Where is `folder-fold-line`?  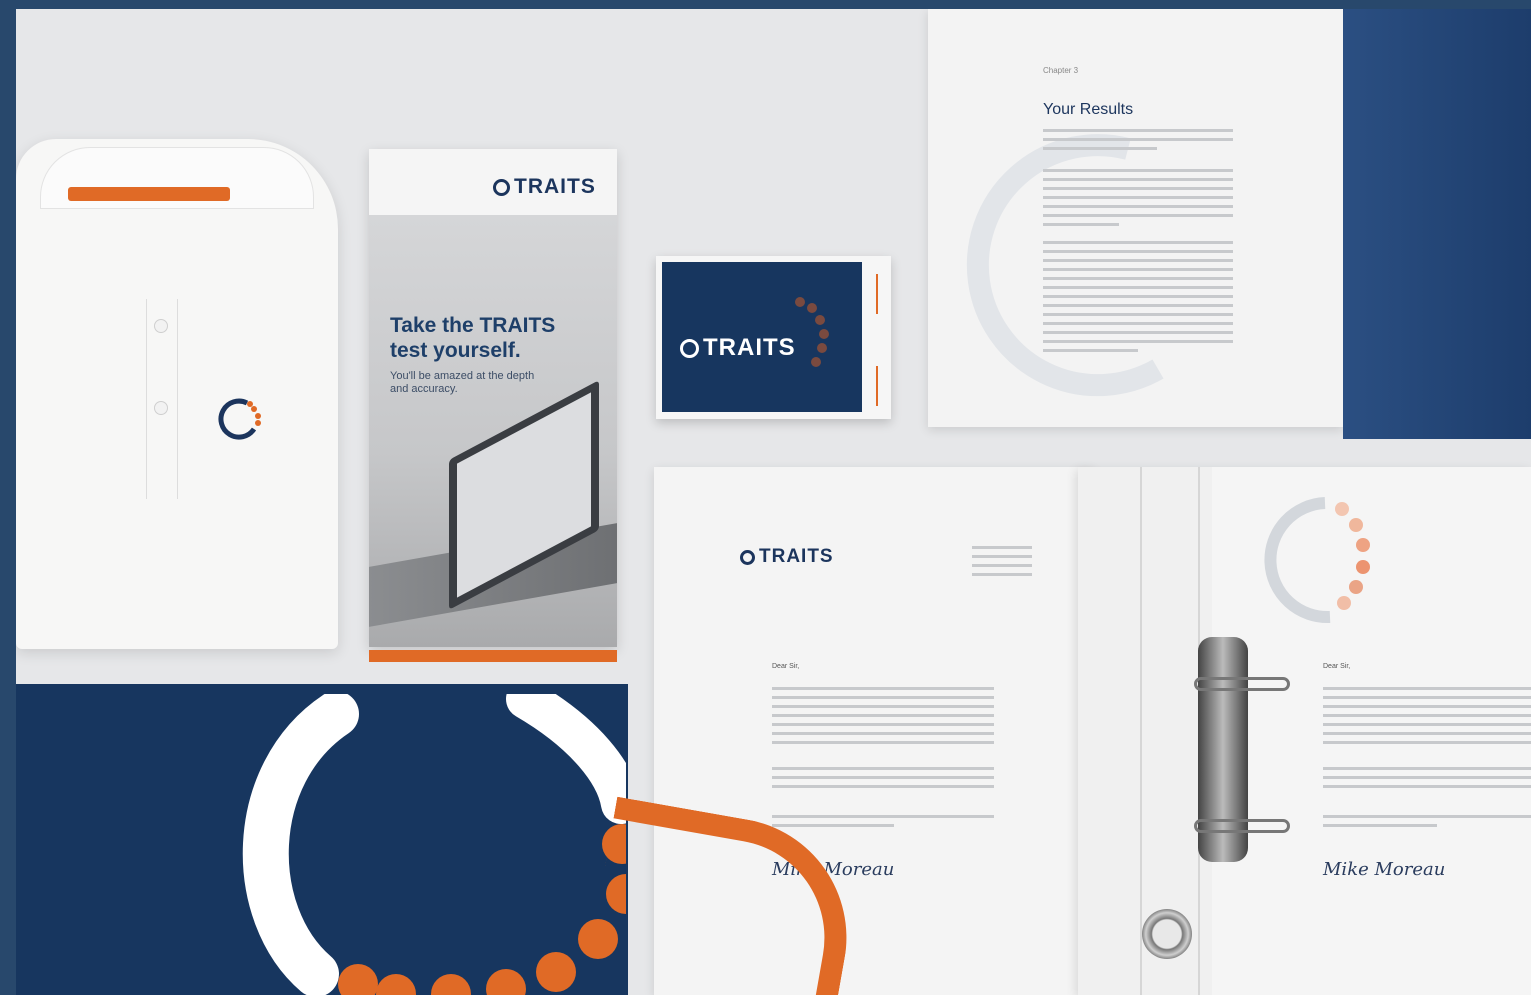
folder-fold-line is located at coordinates (1141, 731).